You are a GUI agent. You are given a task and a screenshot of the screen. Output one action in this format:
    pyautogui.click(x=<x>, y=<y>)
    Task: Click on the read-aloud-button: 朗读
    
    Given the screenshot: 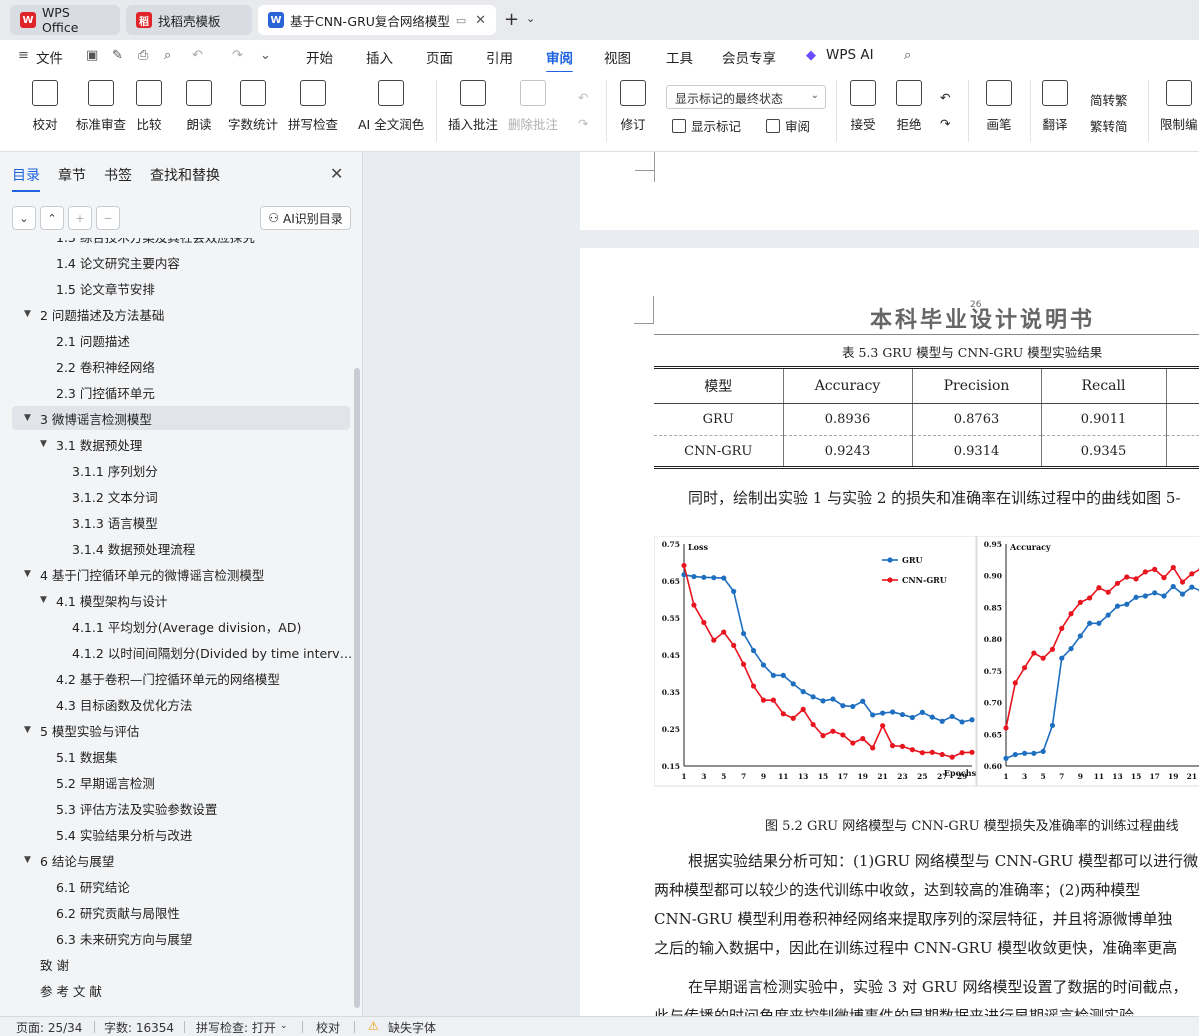 What is the action you would take?
    pyautogui.click(x=199, y=106)
    